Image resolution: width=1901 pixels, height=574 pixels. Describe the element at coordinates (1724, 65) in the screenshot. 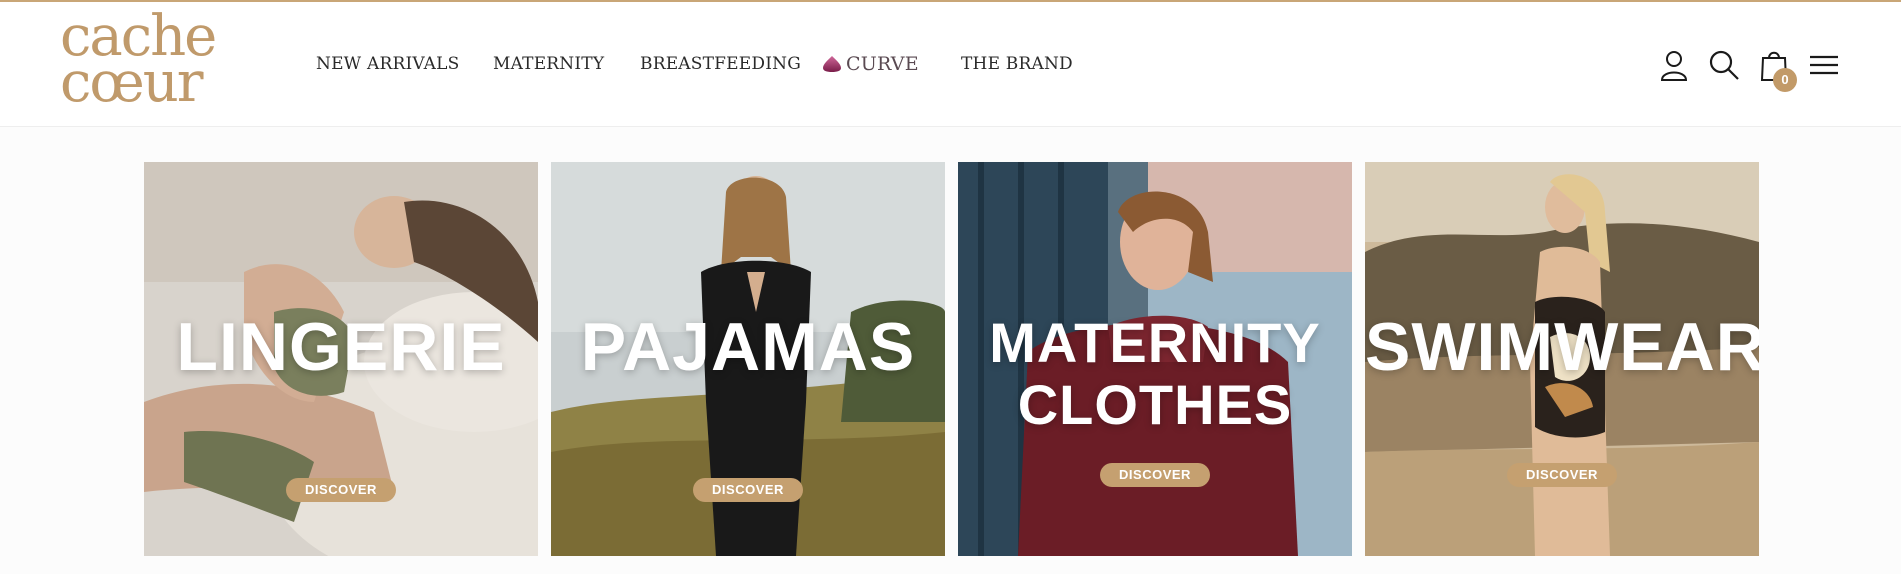

I see `search-icon` at that location.